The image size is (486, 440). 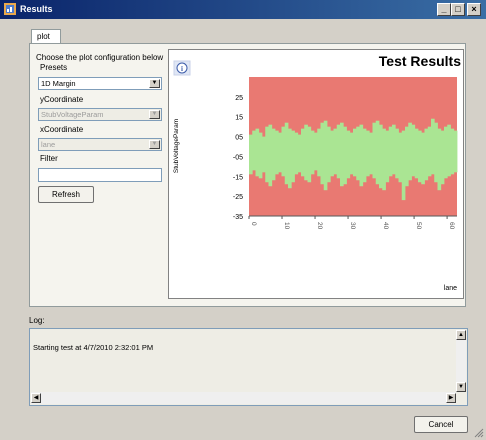 I want to click on cancel-button: Cancel, so click(x=441, y=424).